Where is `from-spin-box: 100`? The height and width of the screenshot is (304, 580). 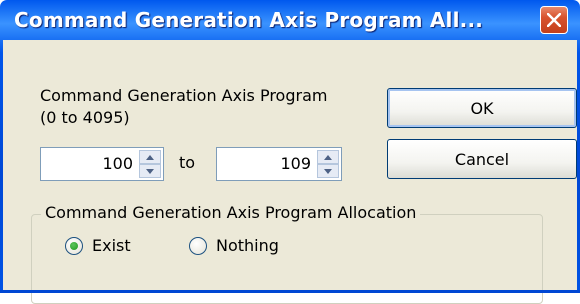
from-spin-box: 100 is located at coordinates (102, 164).